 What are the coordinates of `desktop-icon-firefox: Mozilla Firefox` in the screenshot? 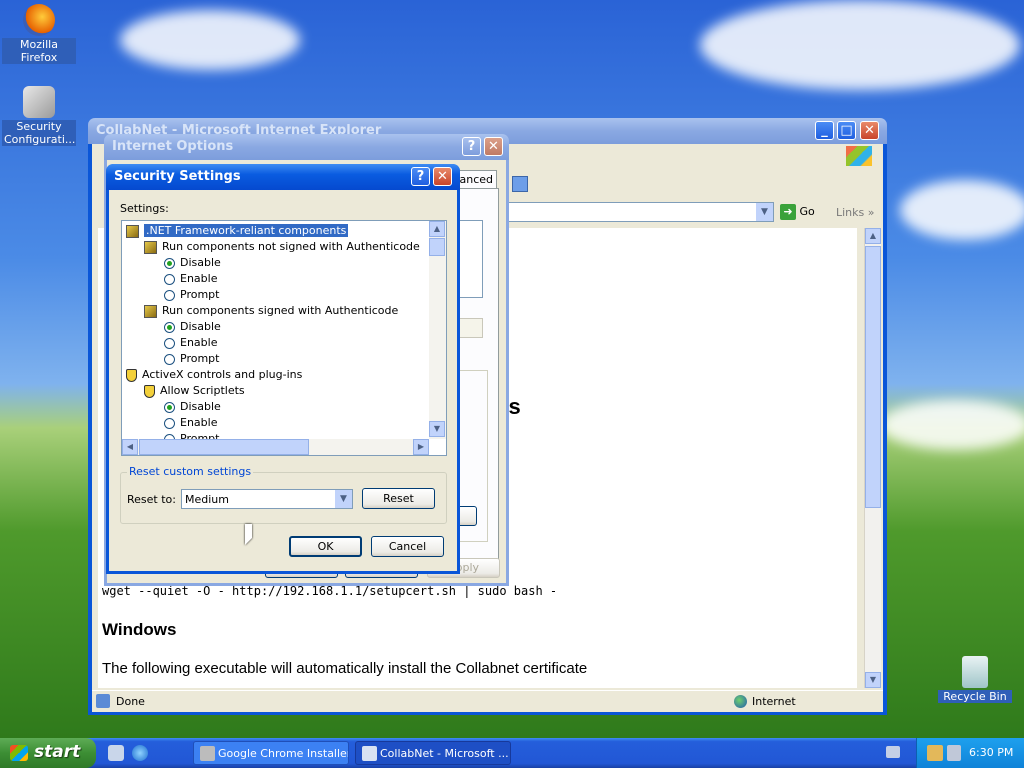 It's located at (39, 34).